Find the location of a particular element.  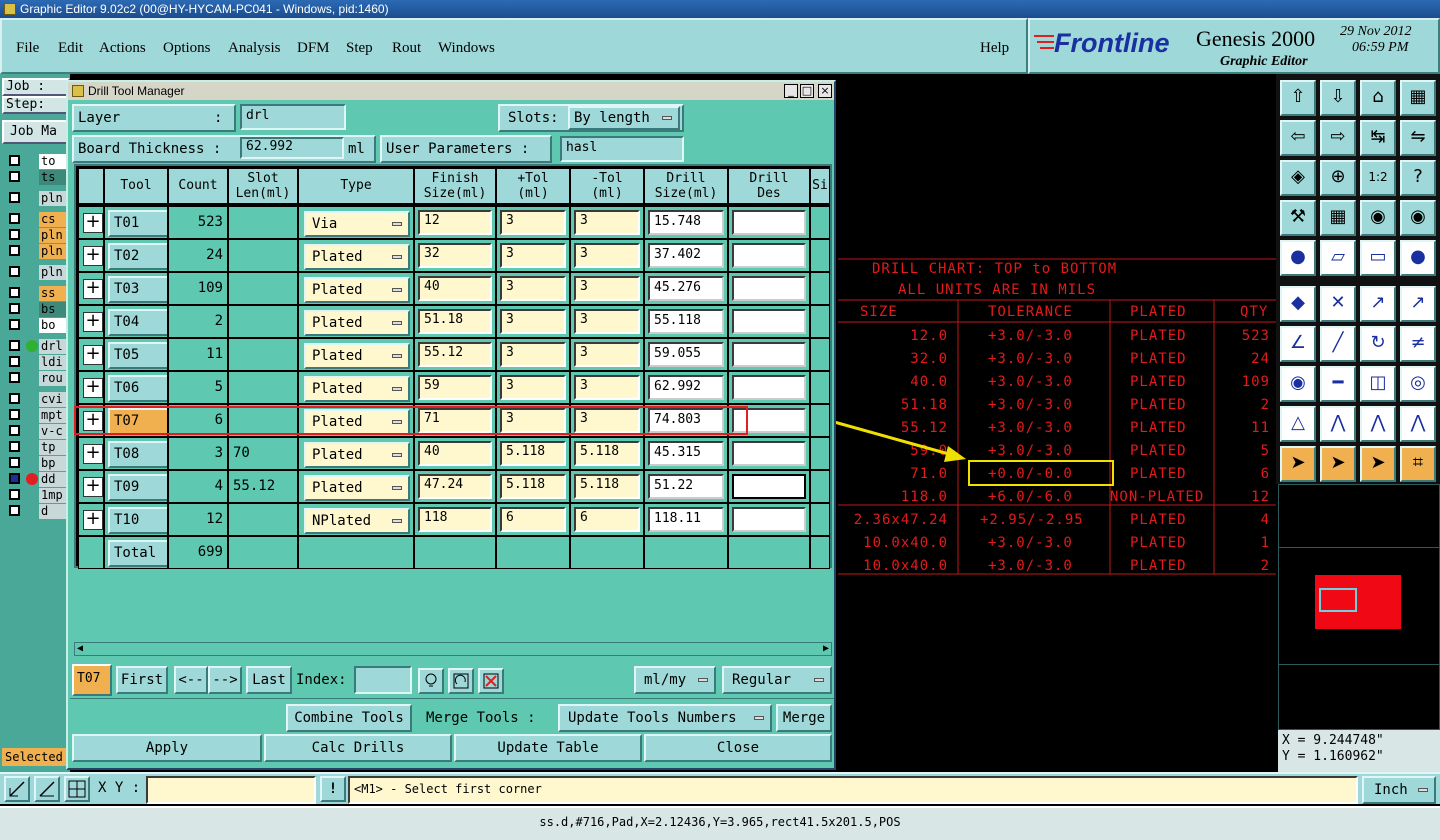

finish-input: 40 is located at coordinates (455, 453).